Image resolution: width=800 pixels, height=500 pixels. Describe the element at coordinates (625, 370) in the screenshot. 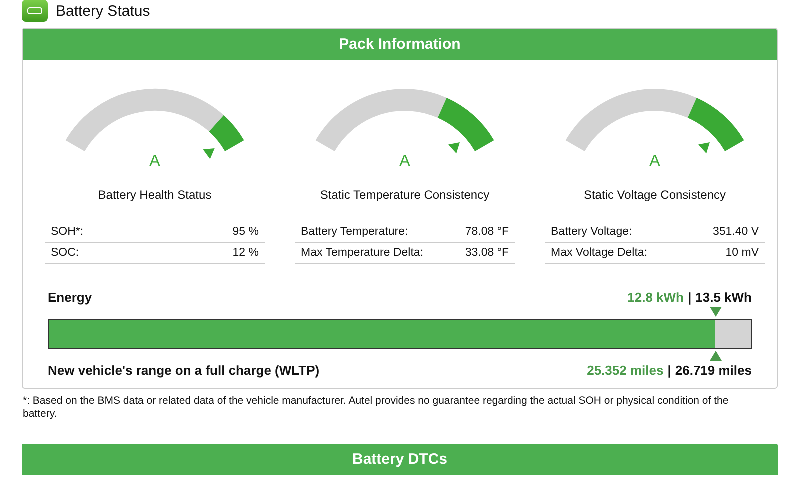

I see `range-current: 25.352 miles` at that location.